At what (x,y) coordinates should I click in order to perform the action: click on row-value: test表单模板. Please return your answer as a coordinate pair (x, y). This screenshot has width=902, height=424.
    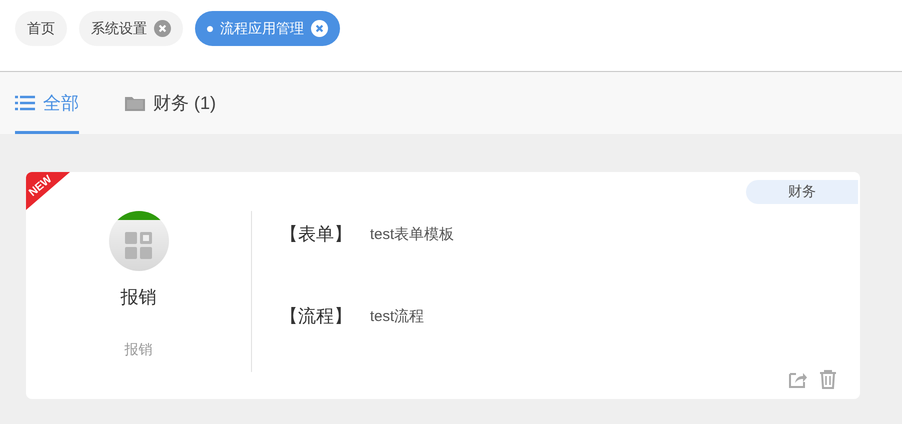
    Looking at the image, I should click on (412, 234).